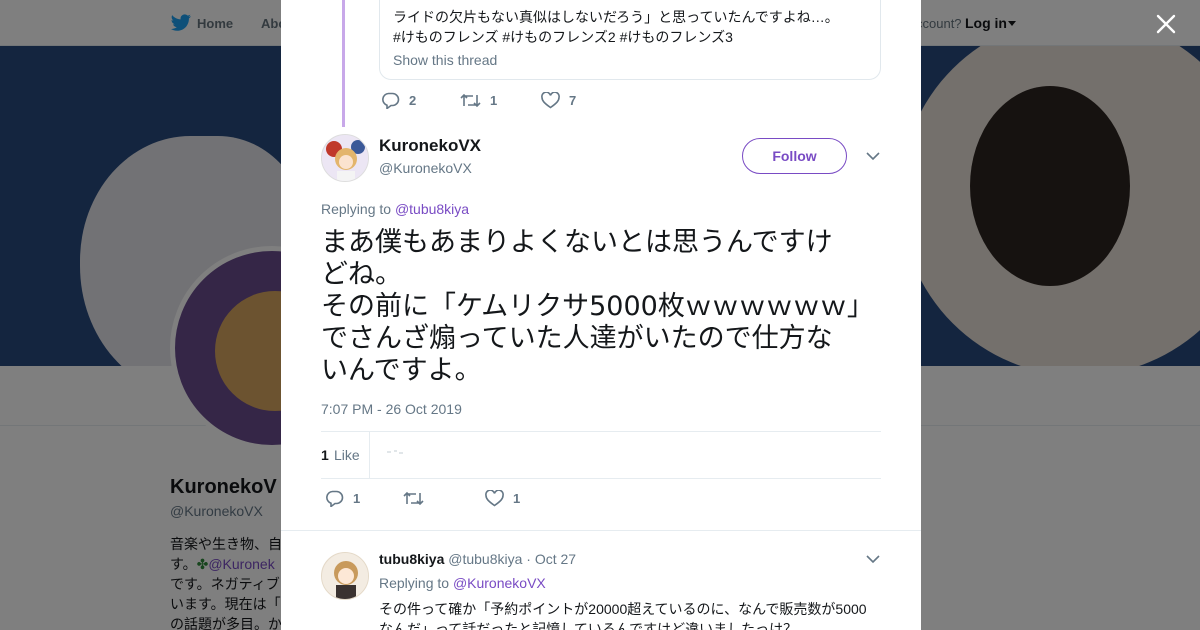  What do you see at coordinates (494, 100) in the screenshot?
I see `retweet-count: 1` at bounding box center [494, 100].